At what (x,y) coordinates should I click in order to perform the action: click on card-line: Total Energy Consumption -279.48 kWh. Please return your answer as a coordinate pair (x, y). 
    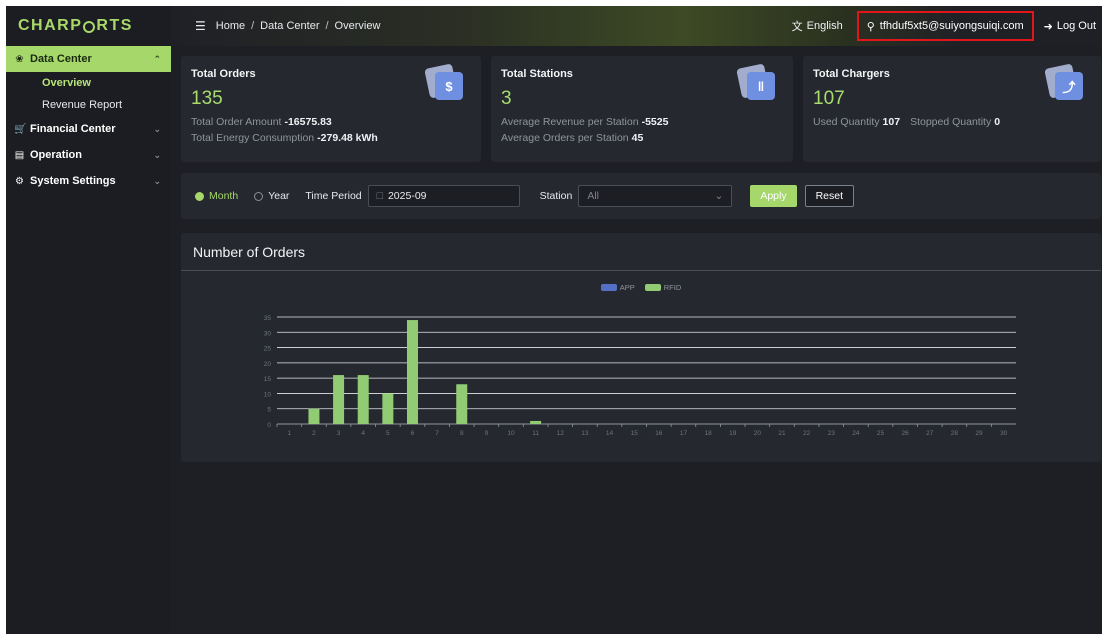
    Looking at the image, I should click on (284, 138).